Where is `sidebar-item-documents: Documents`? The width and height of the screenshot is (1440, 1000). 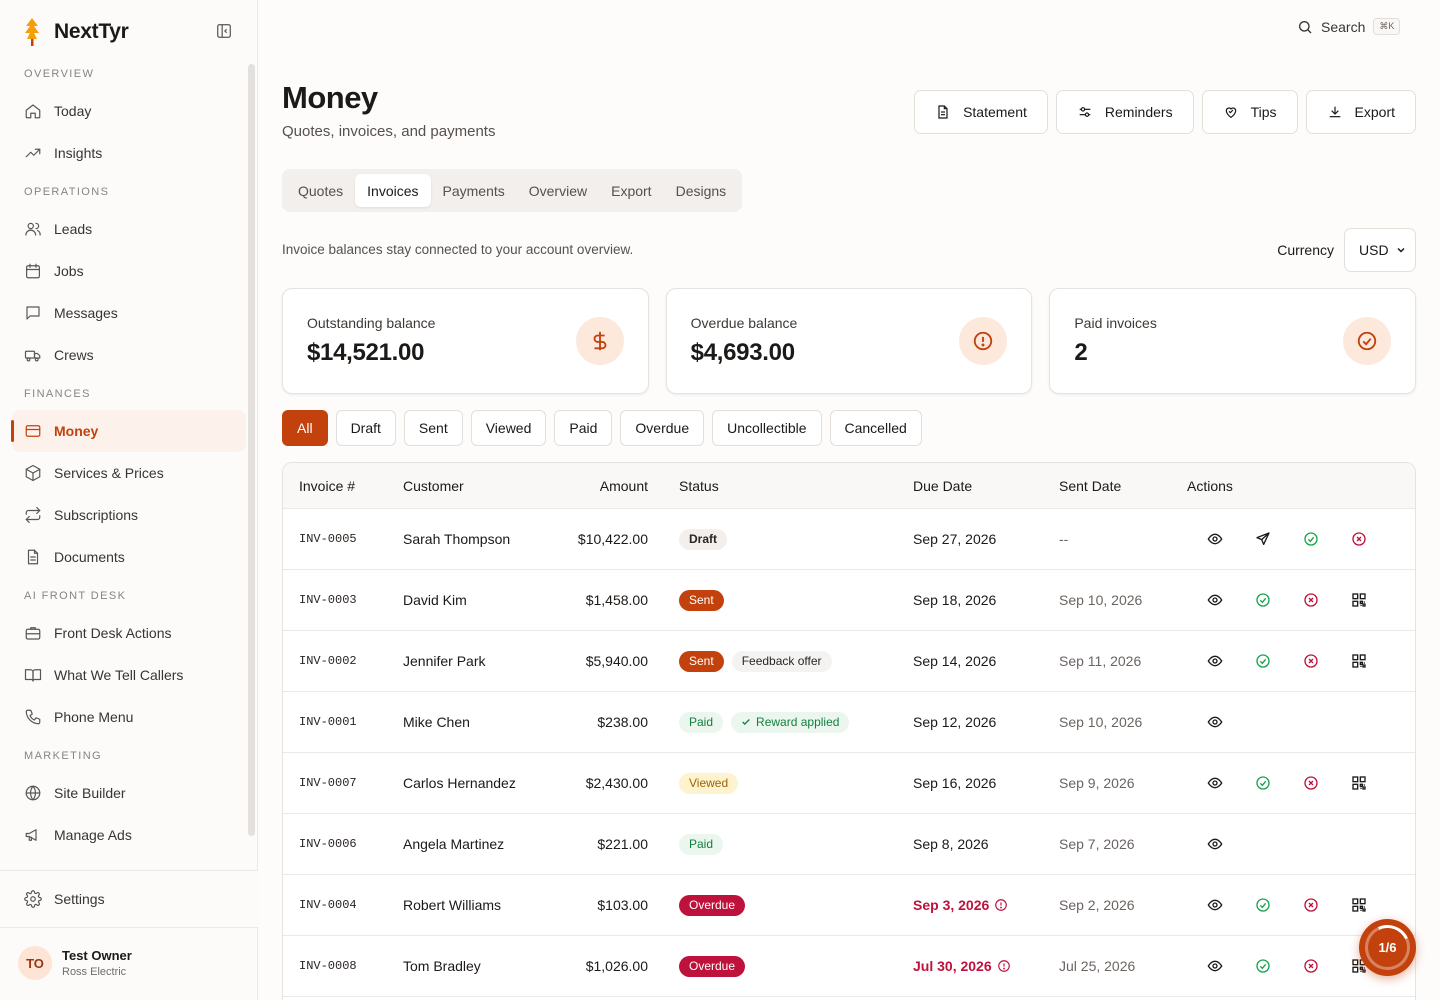 sidebar-item-documents: Documents is located at coordinates (129, 557).